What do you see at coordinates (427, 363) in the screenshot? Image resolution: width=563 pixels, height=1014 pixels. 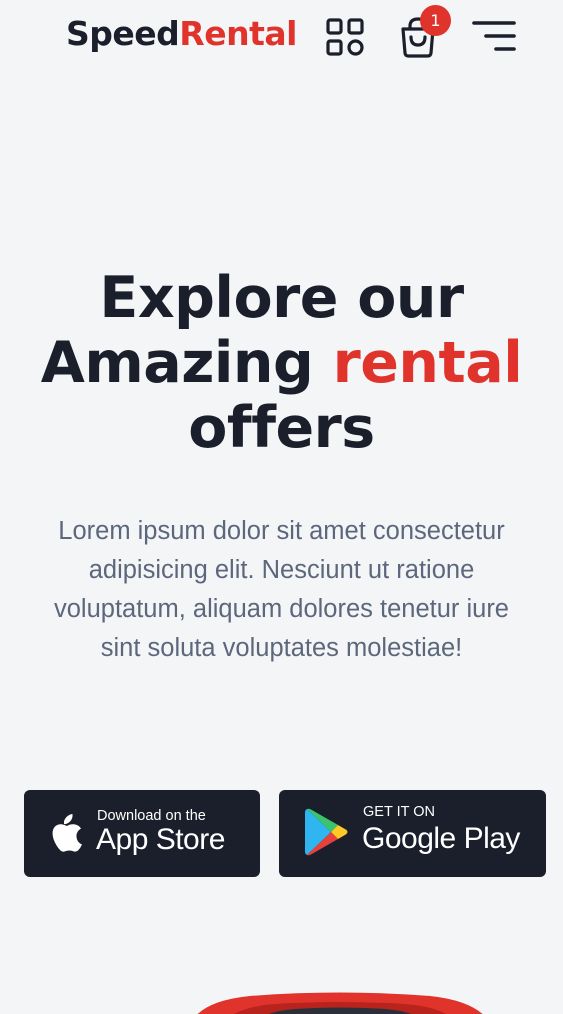 I see `hero-title-accent: rental` at bounding box center [427, 363].